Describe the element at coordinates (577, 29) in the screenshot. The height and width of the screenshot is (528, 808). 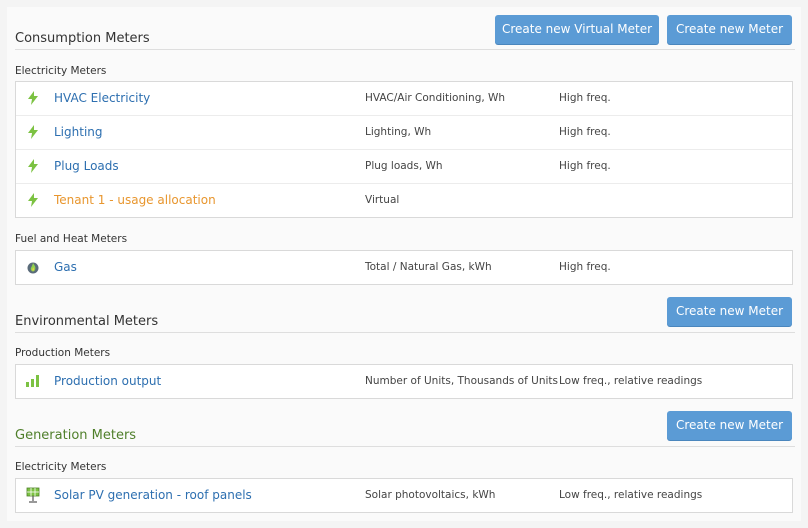
I see `create-virtual-meter-button: Create new Virtual Meter` at that location.